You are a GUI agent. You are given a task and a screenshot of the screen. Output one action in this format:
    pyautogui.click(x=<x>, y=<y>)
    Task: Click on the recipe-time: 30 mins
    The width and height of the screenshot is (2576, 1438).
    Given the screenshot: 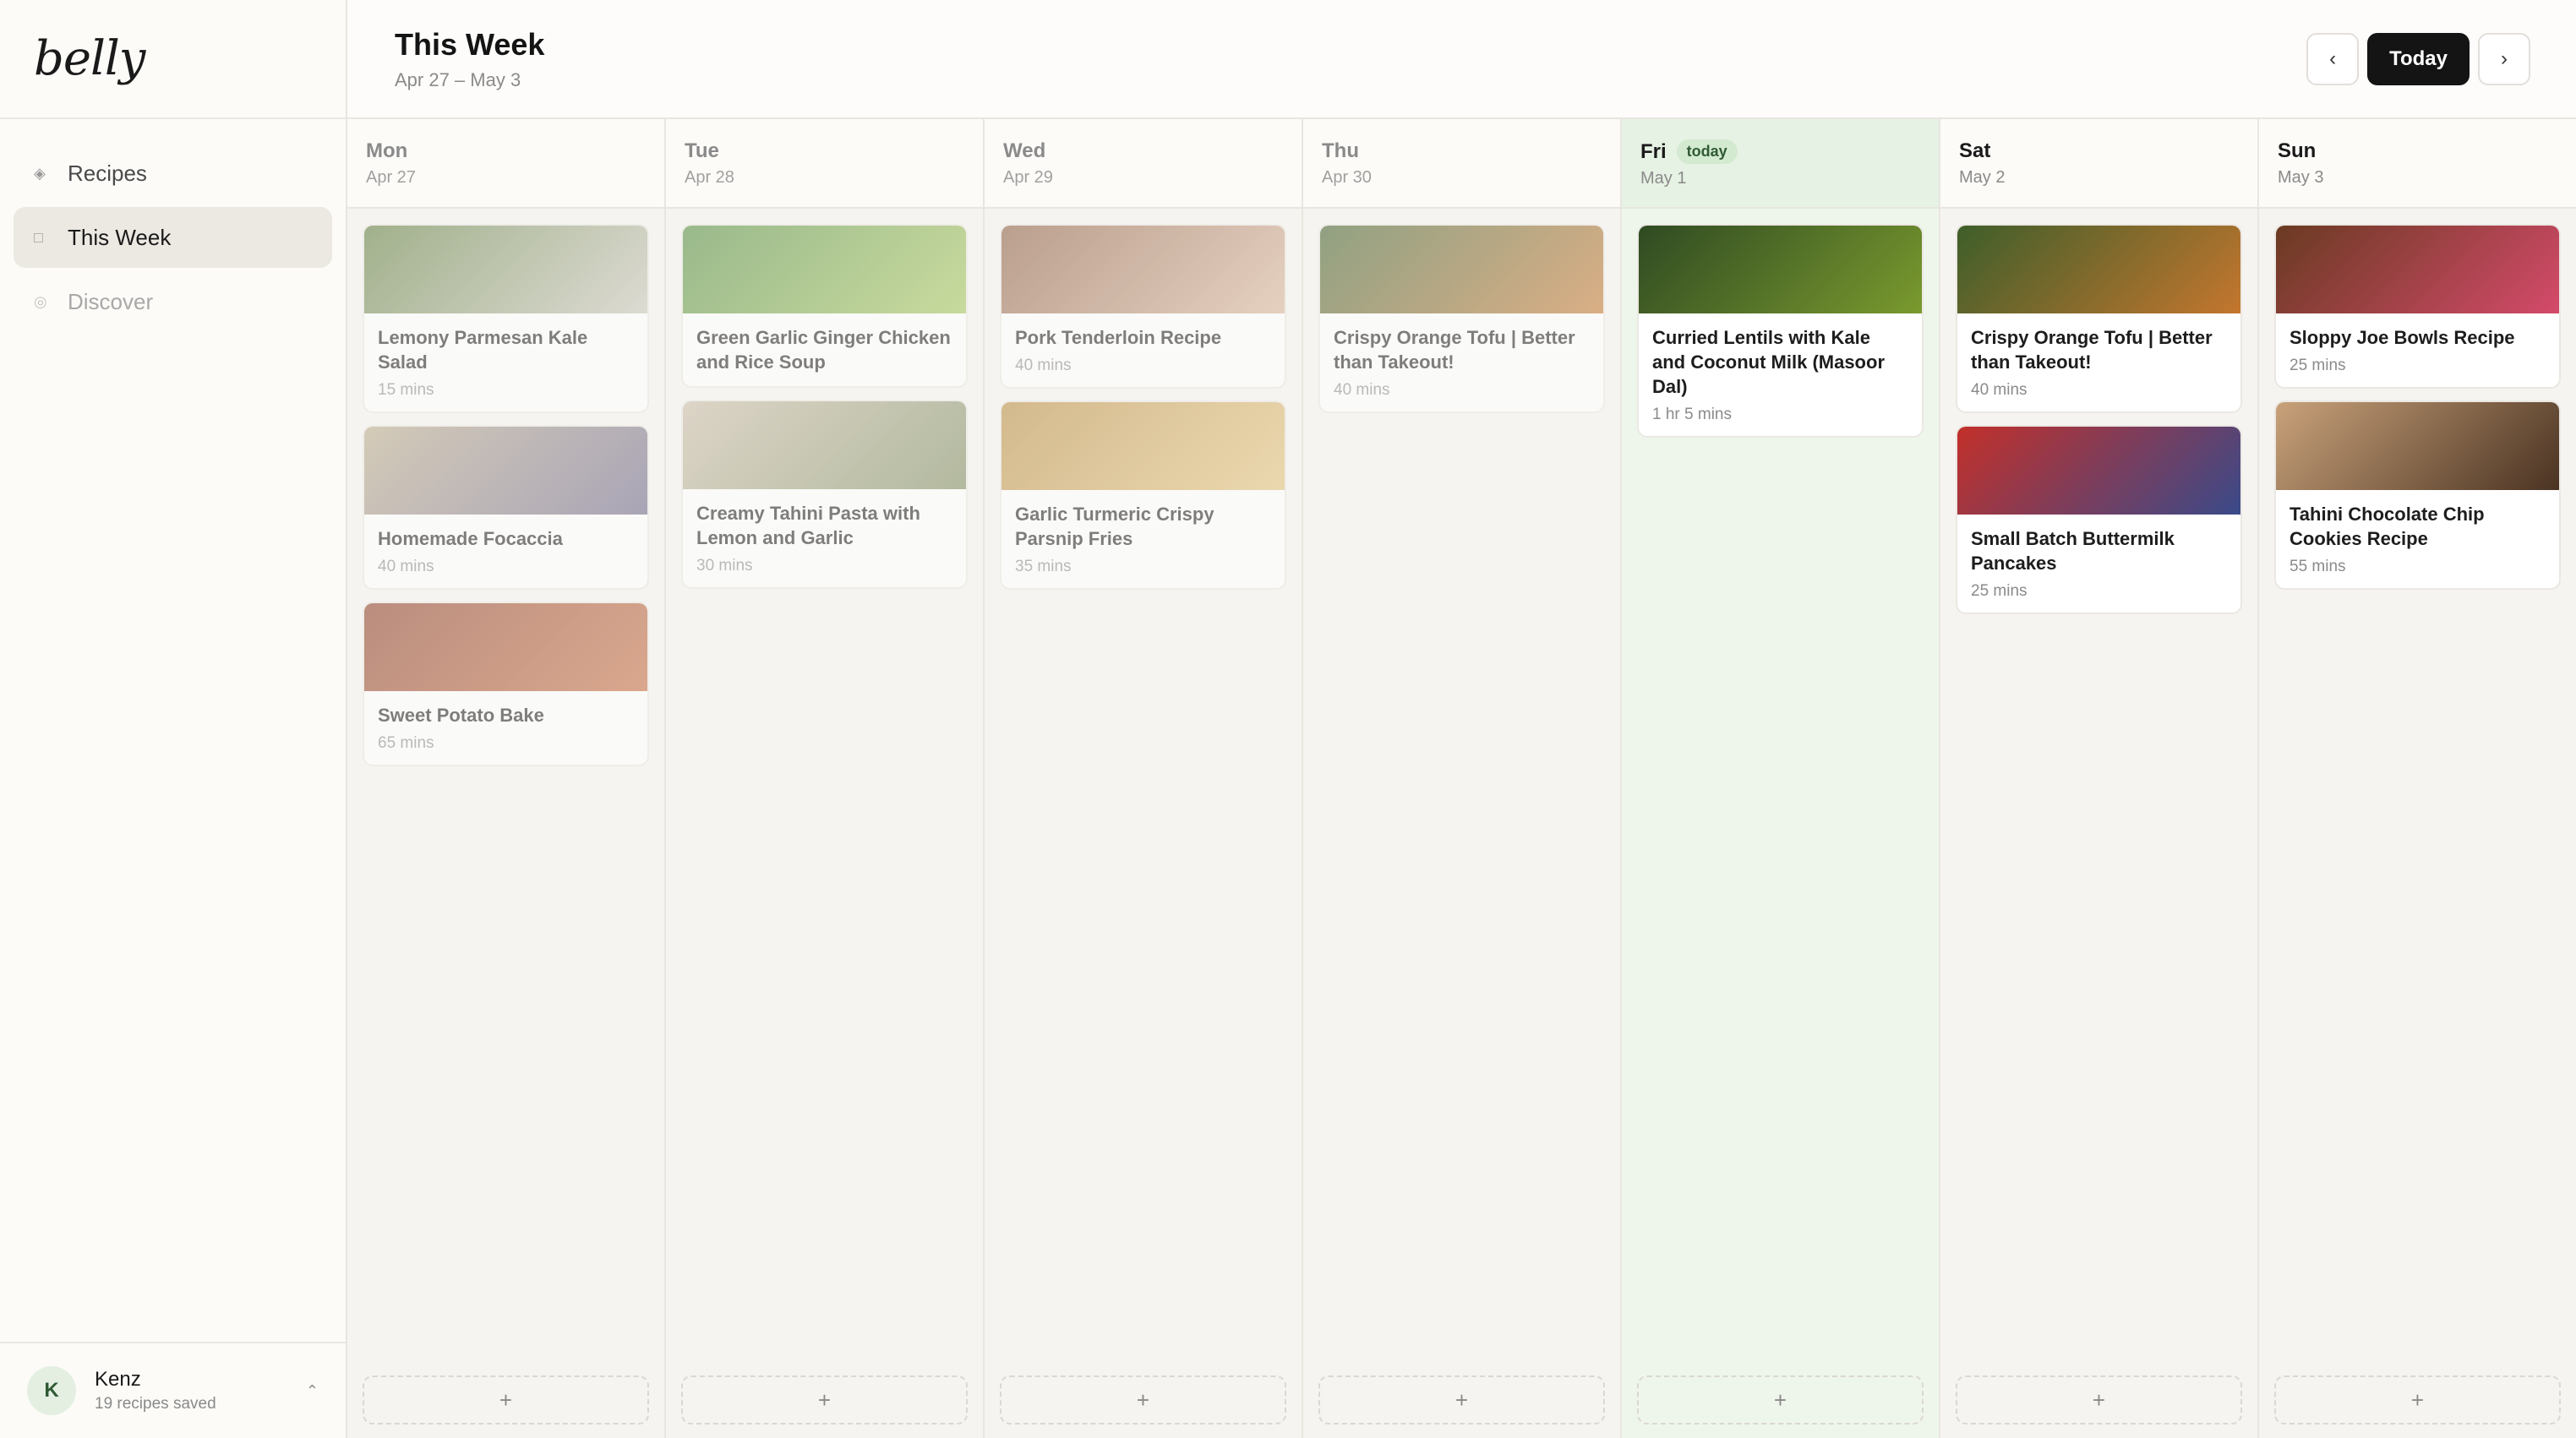 What is the action you would take?
    pyautogui.click(x=724, y=566)
    